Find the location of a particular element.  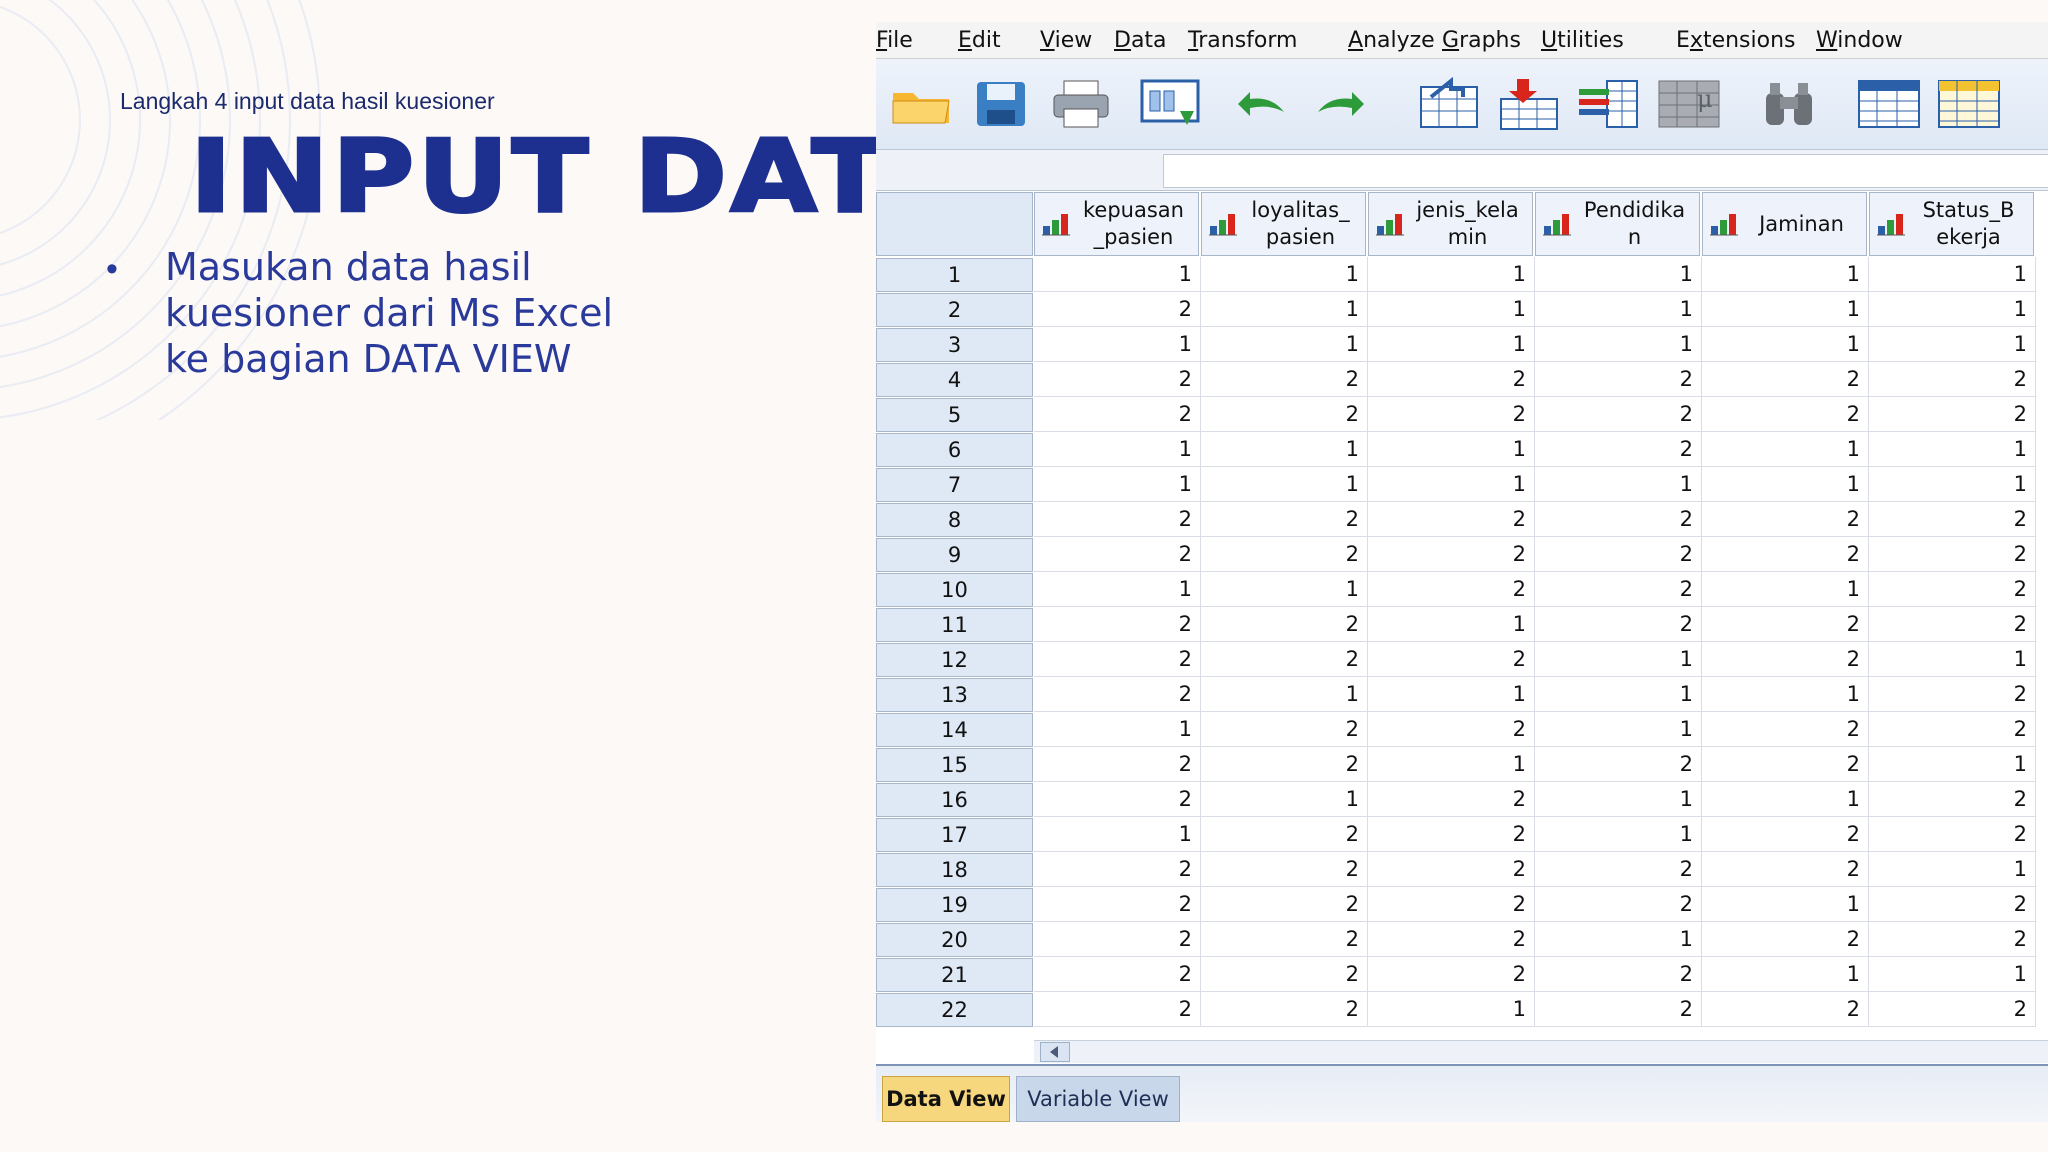

tab-variable-view: Variable View is located at coordinates (1098, 1099).